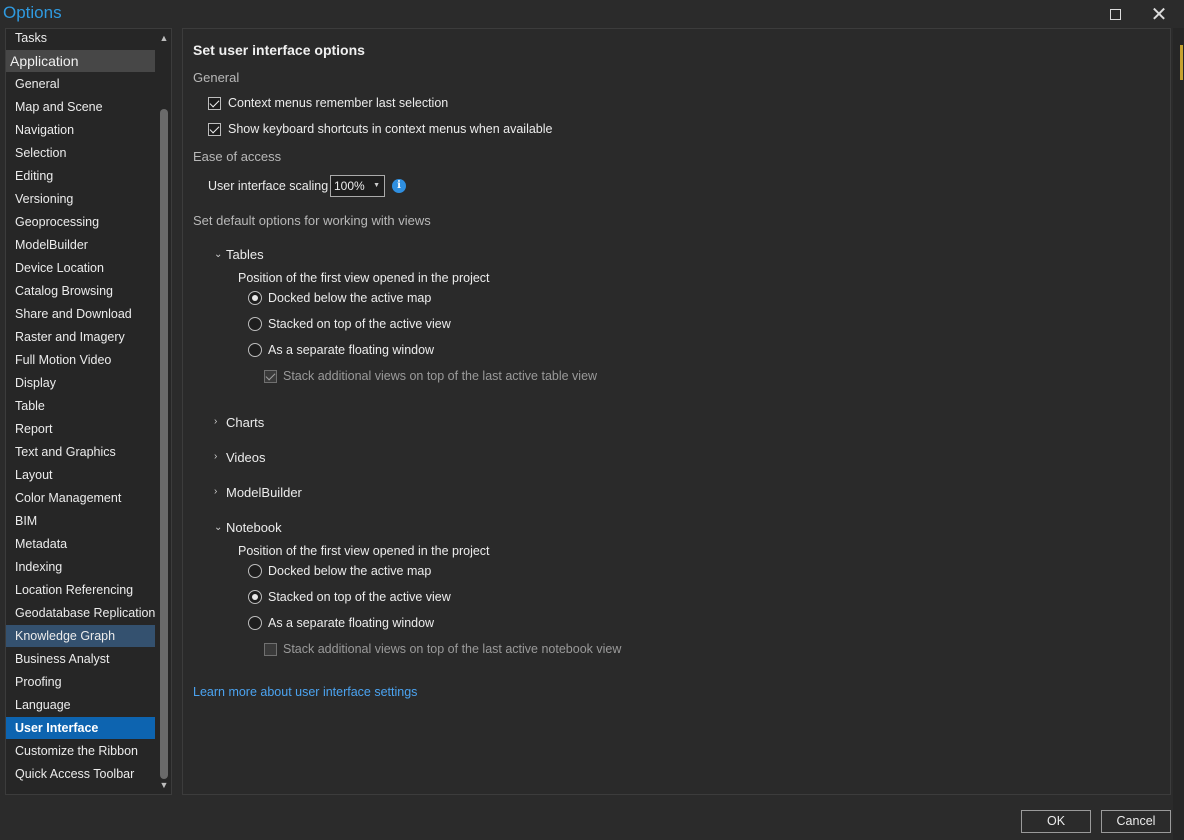 The height and width of the screenshot is (840, 1184). What do you see at coordinates (164, 444) in the screenshot?
I see `scrollbar-thumb` at bounding box center [164, 444].